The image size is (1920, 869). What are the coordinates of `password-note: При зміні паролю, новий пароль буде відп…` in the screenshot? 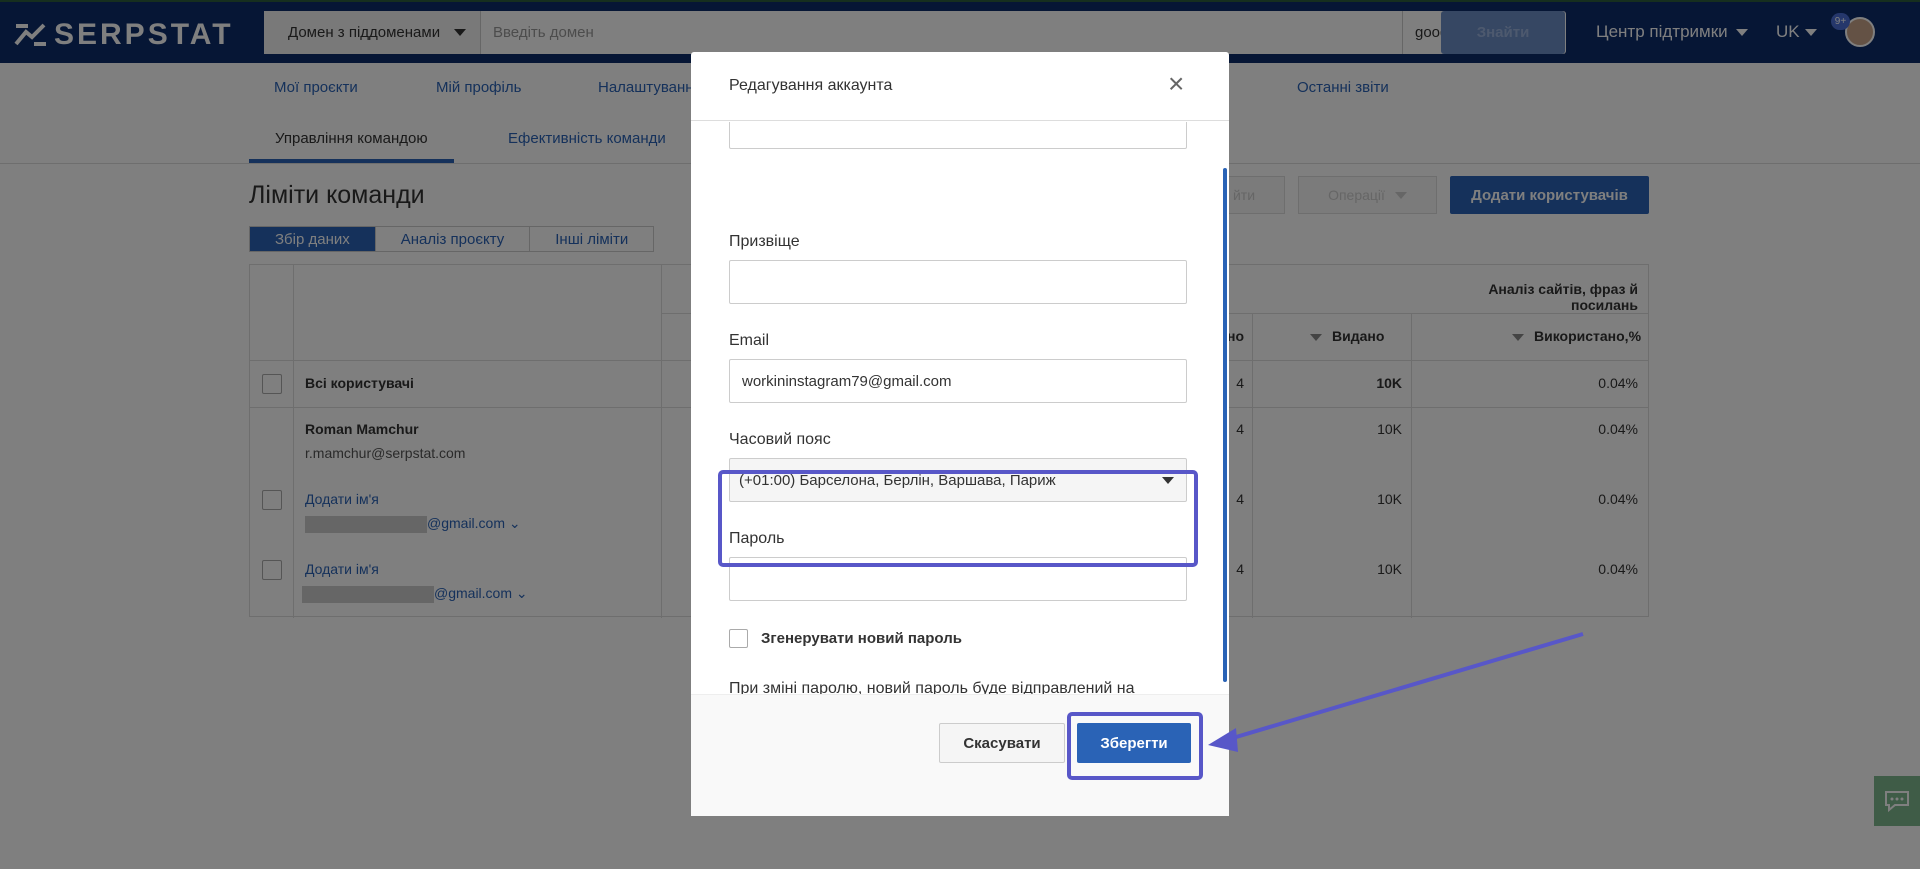 It's located at (932, 687).